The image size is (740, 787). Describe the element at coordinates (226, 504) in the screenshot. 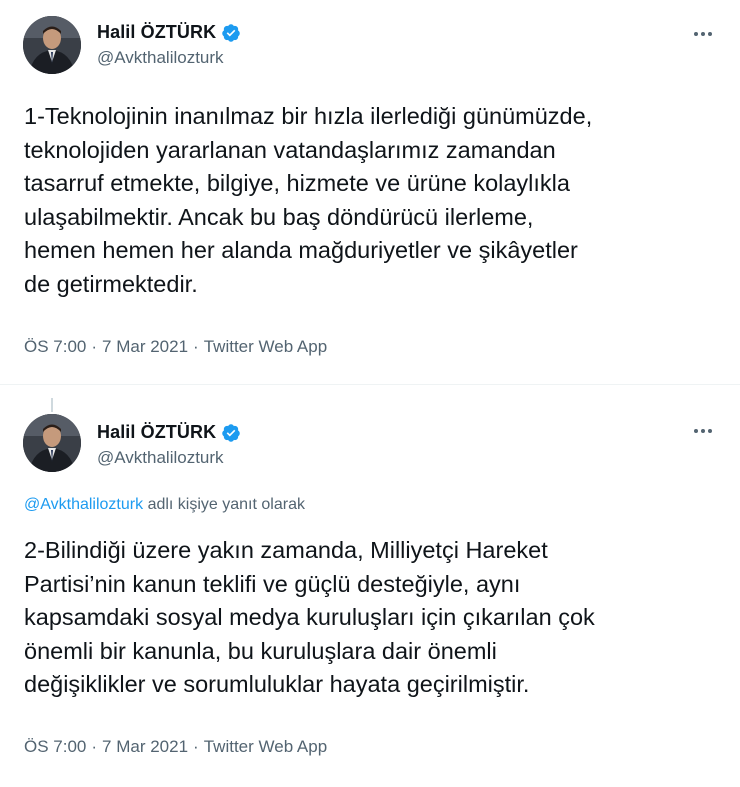

I see `reply-to-label: adlı kişiye yanıt olarak` at that location.